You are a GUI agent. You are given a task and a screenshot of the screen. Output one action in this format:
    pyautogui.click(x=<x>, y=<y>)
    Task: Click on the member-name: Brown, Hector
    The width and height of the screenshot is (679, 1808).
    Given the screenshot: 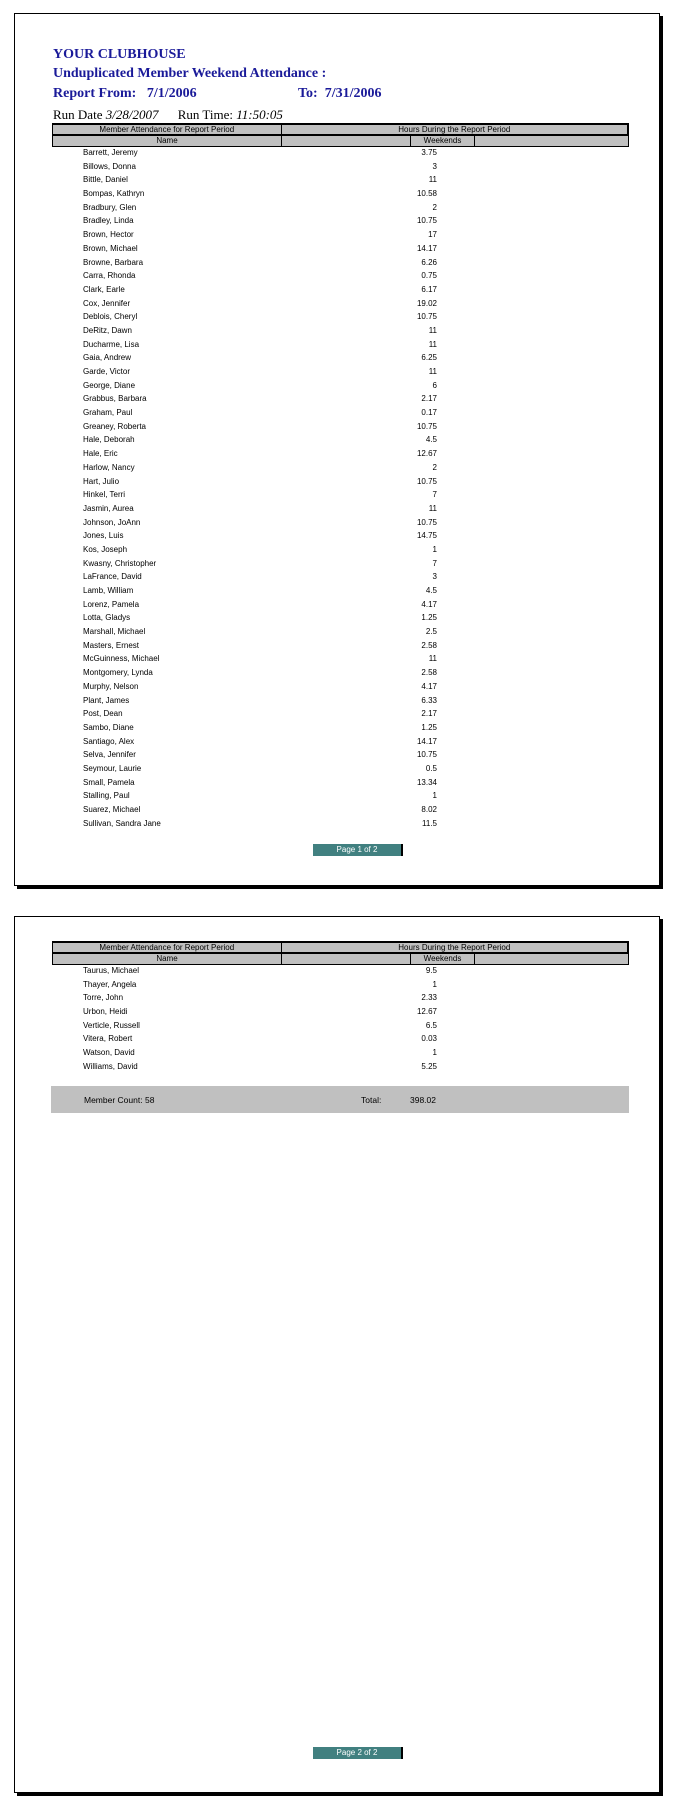 What is the action you would take?
    pyautogui.click(x=108, y=235)
    